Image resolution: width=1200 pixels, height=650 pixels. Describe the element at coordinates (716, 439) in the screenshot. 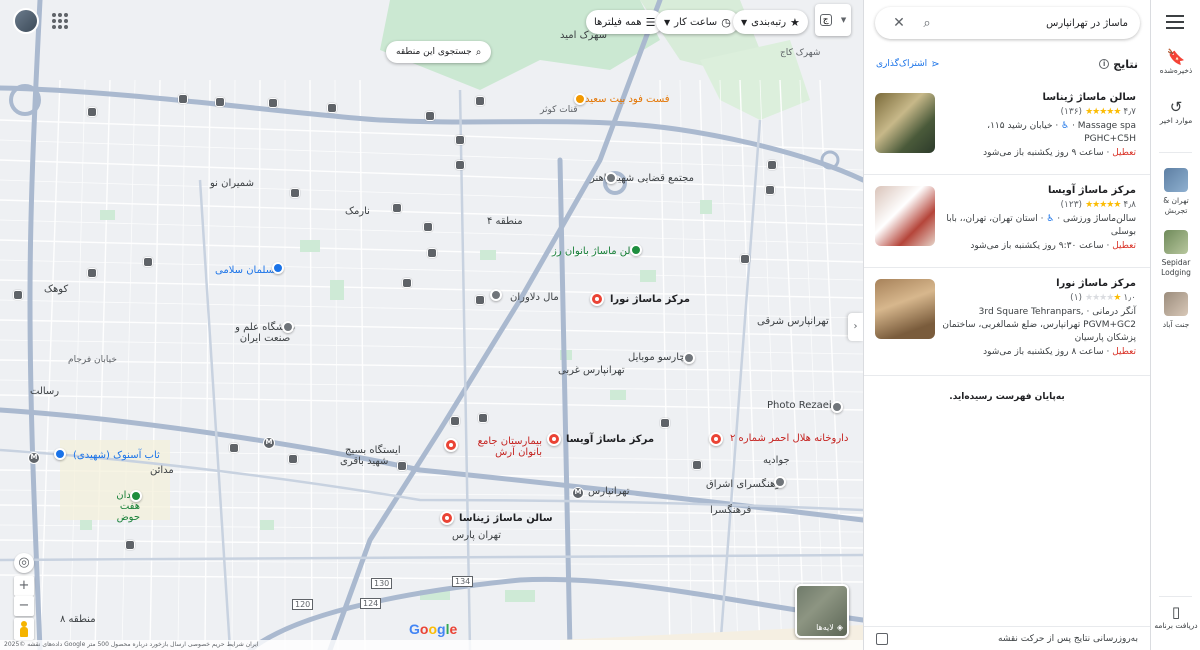

I see `pharmacy-pin-icon` at that location.